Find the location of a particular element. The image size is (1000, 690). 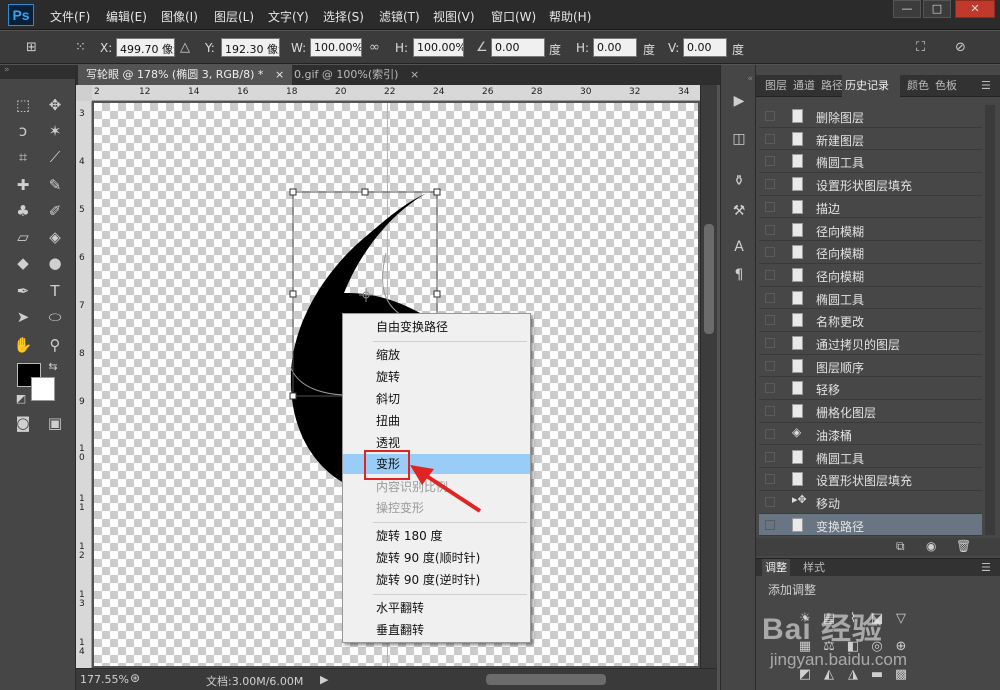

paragraph-icon: ¶ is located at coordinates (739, 275).